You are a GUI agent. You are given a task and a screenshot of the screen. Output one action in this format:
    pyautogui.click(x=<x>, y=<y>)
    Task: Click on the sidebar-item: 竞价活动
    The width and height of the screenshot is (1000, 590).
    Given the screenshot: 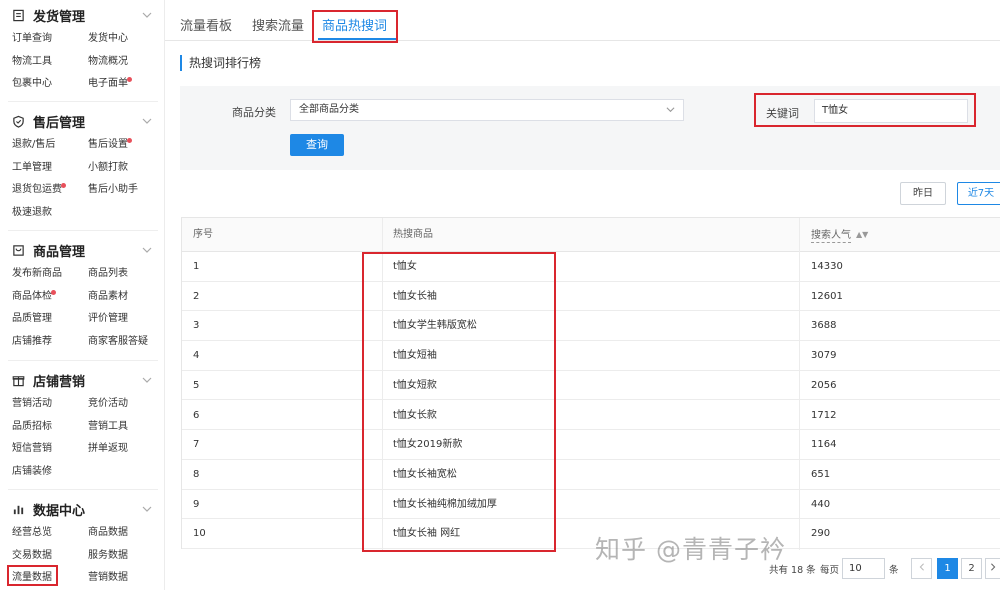 What is the action you would take?
    pyautogui.click(x=126, y=404)
    